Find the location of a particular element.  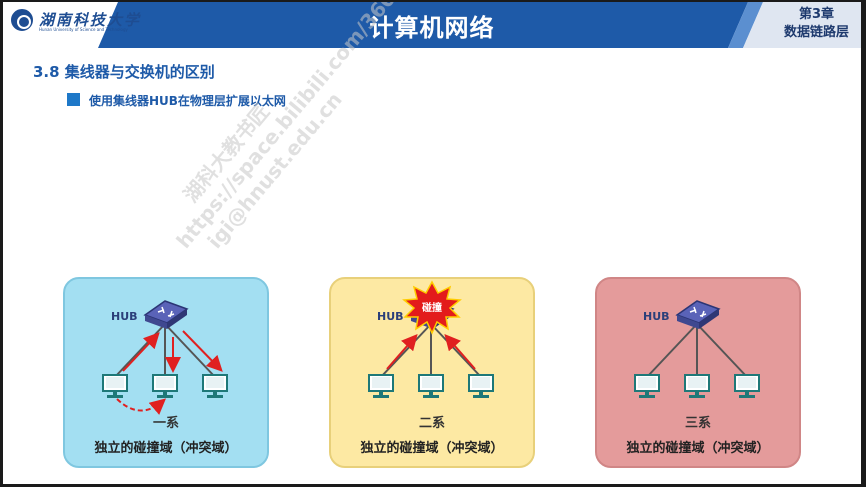

department-label: 二系 is located at coordinates (431, 423).